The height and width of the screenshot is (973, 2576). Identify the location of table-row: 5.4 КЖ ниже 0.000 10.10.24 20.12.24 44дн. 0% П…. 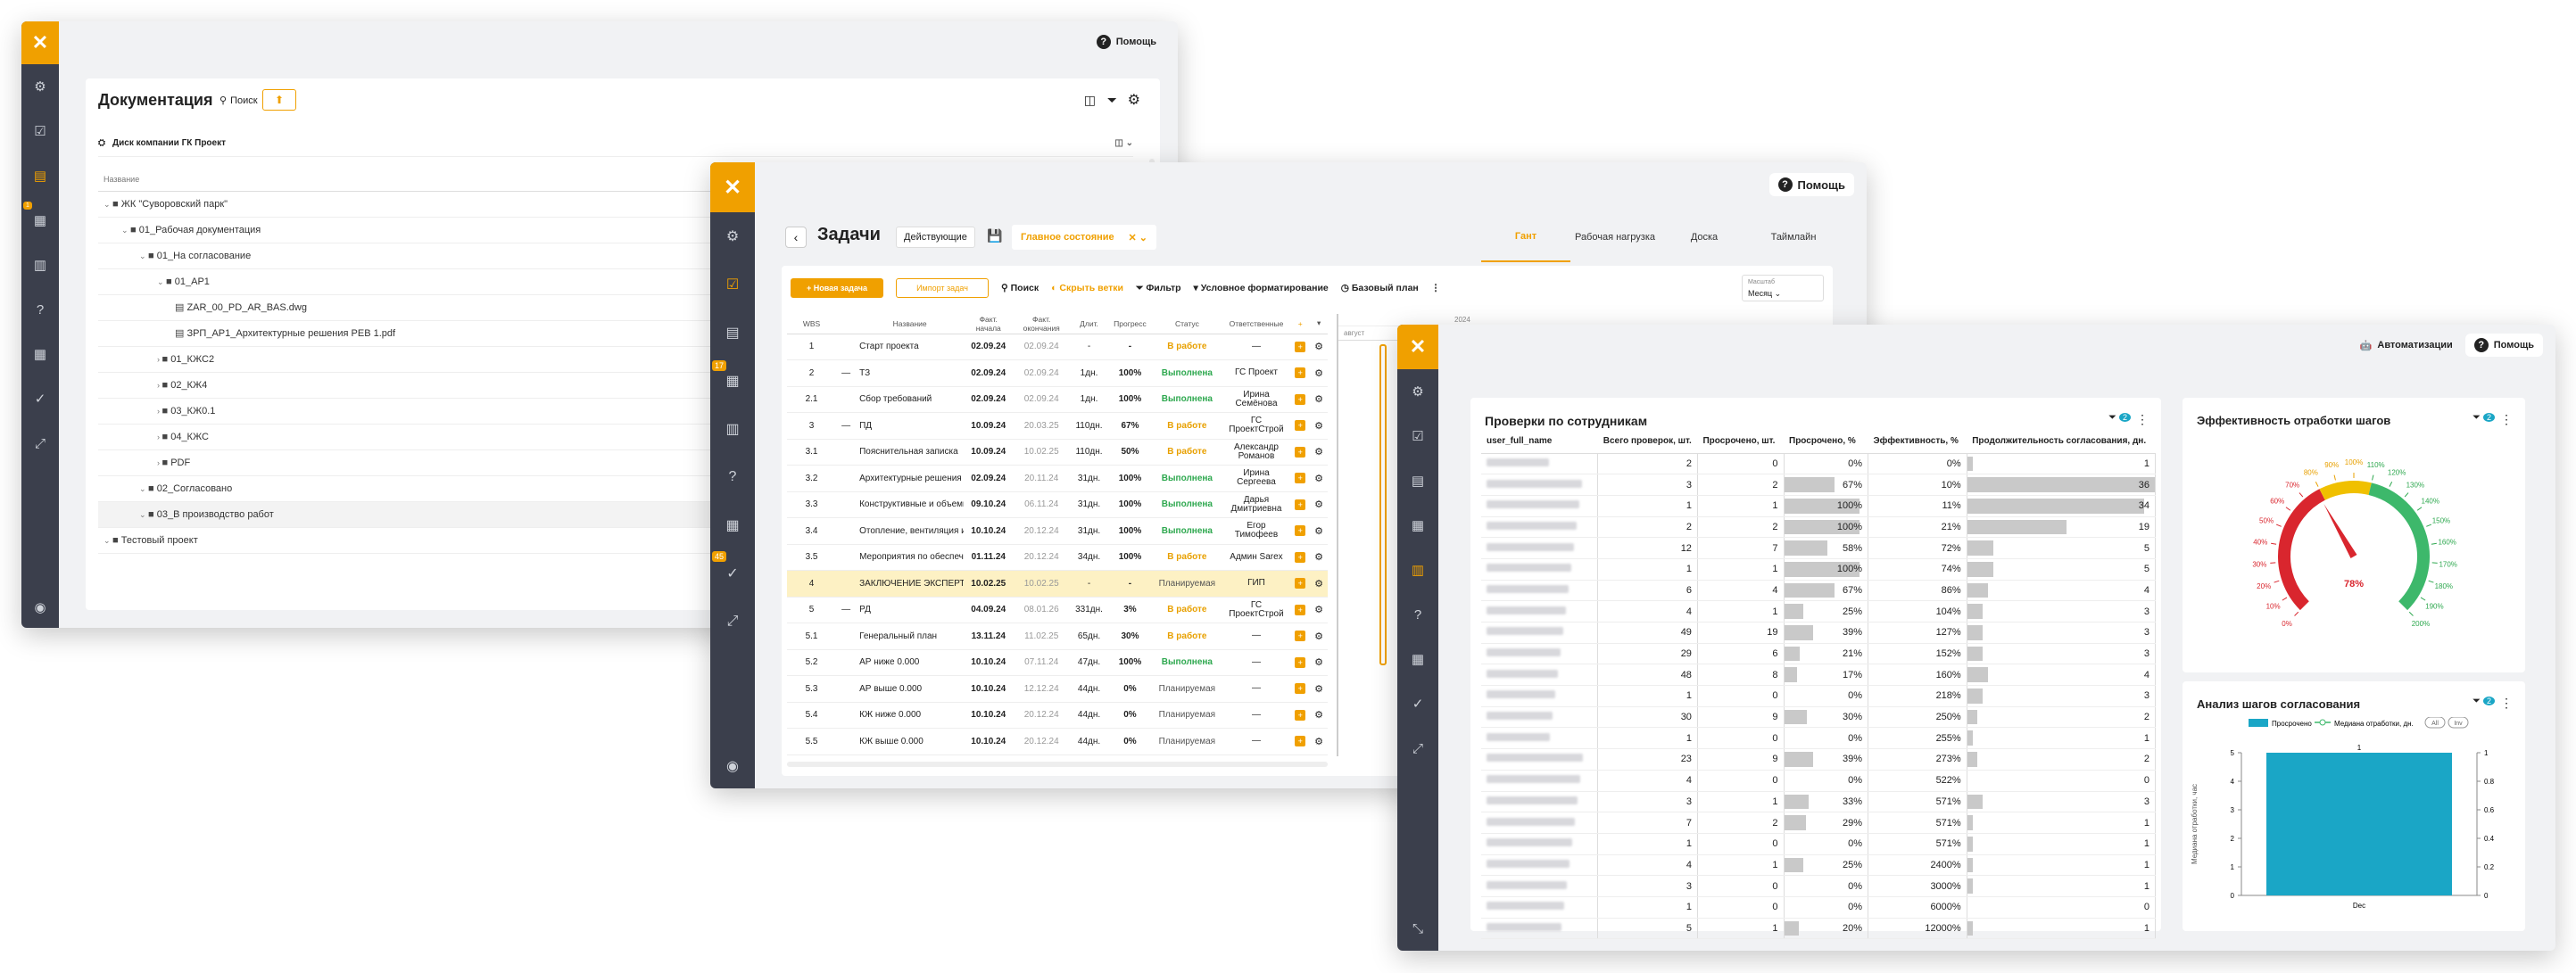
(1057, 716).